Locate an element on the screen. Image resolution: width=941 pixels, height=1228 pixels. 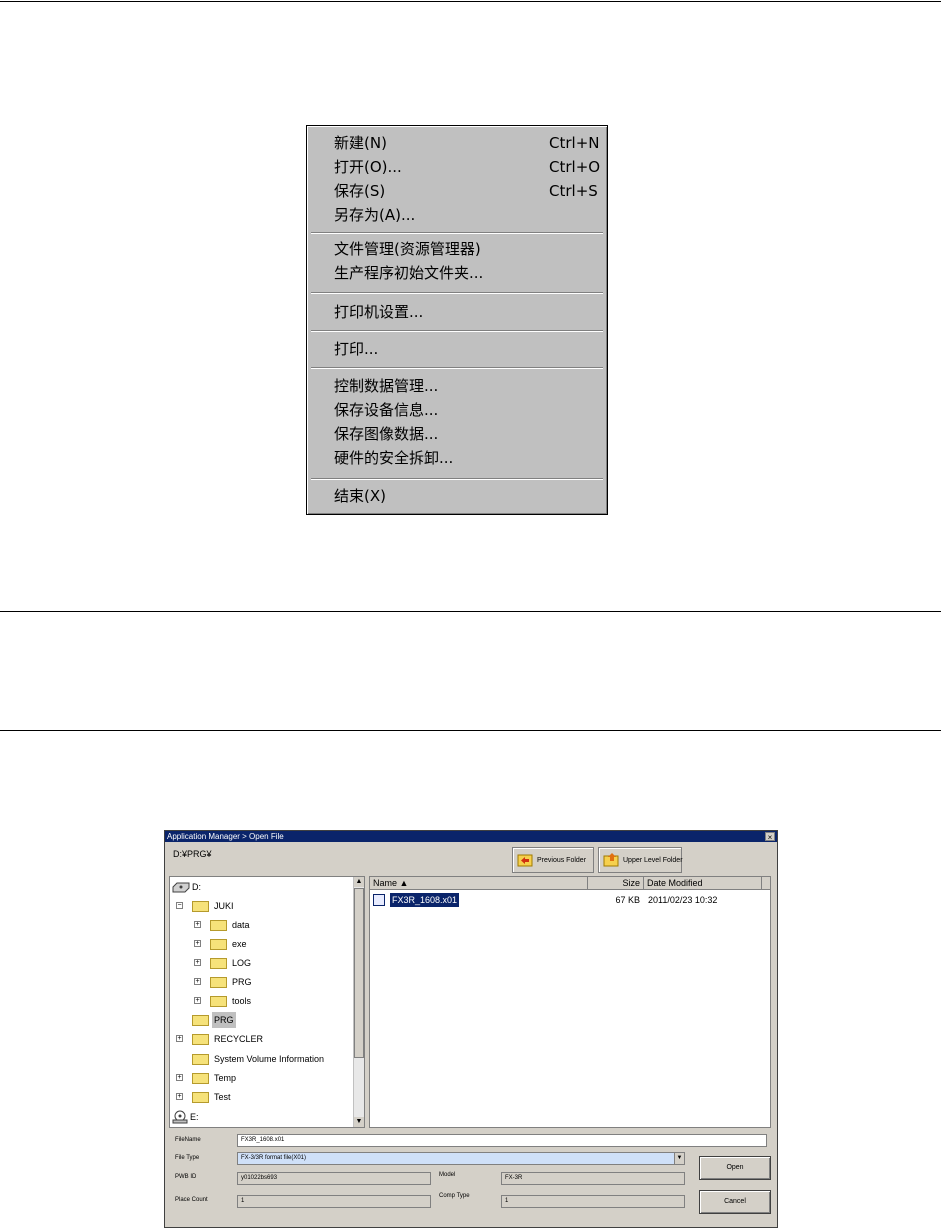
menu-item-shortcut: Ctrl+N is located at coordinates (574, 143).